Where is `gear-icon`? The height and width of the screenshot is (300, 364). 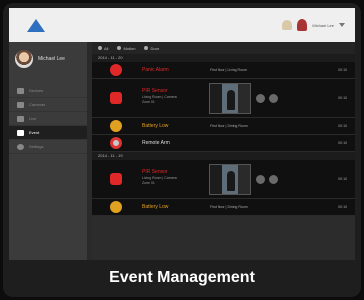 gear-icon is located at coordinates (20, 146).